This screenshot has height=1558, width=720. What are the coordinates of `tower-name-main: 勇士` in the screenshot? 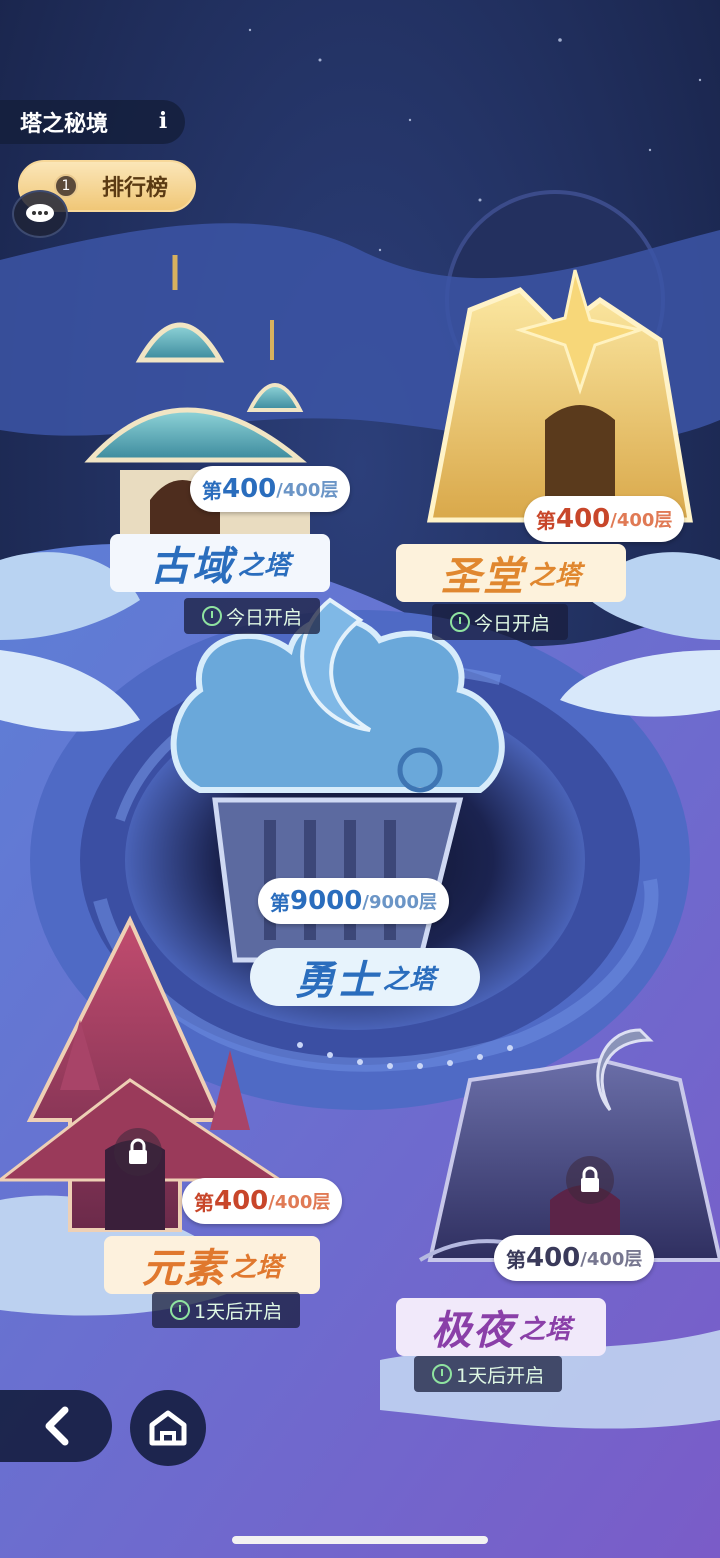 It's located at (336, 981).